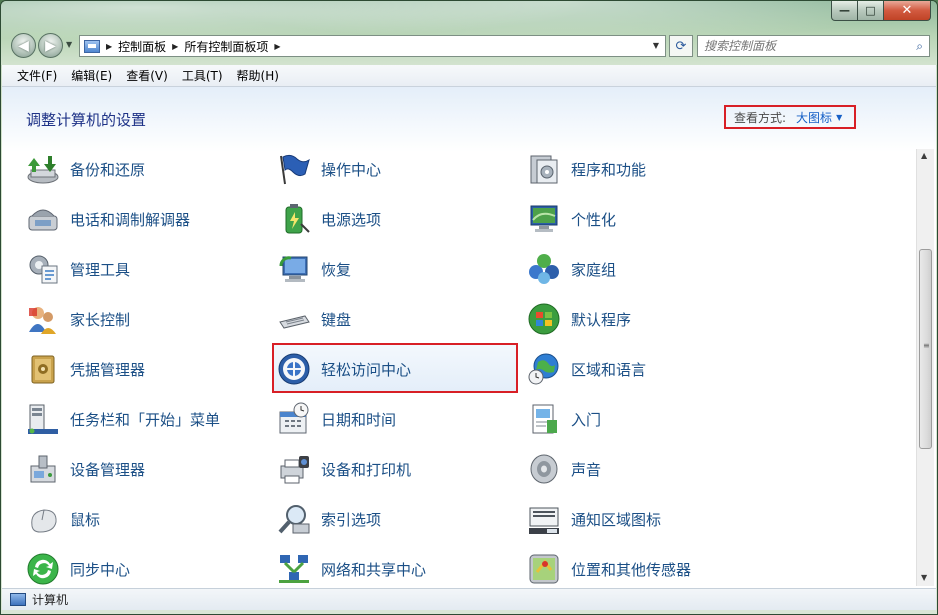 This screenshot has width=938, height=615. Describe the element at coordinates (544, 469) in the screenshot. I see `sound-icon` at that location.